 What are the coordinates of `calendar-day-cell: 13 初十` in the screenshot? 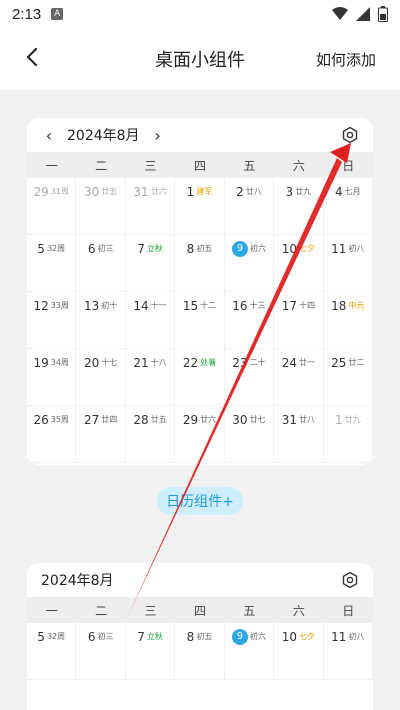 It's located at (101, 320).